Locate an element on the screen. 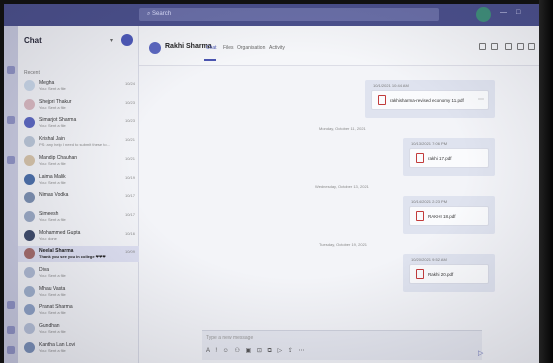 The image size is (553, 363). new-chat-button is located at coordinates (127, 40).